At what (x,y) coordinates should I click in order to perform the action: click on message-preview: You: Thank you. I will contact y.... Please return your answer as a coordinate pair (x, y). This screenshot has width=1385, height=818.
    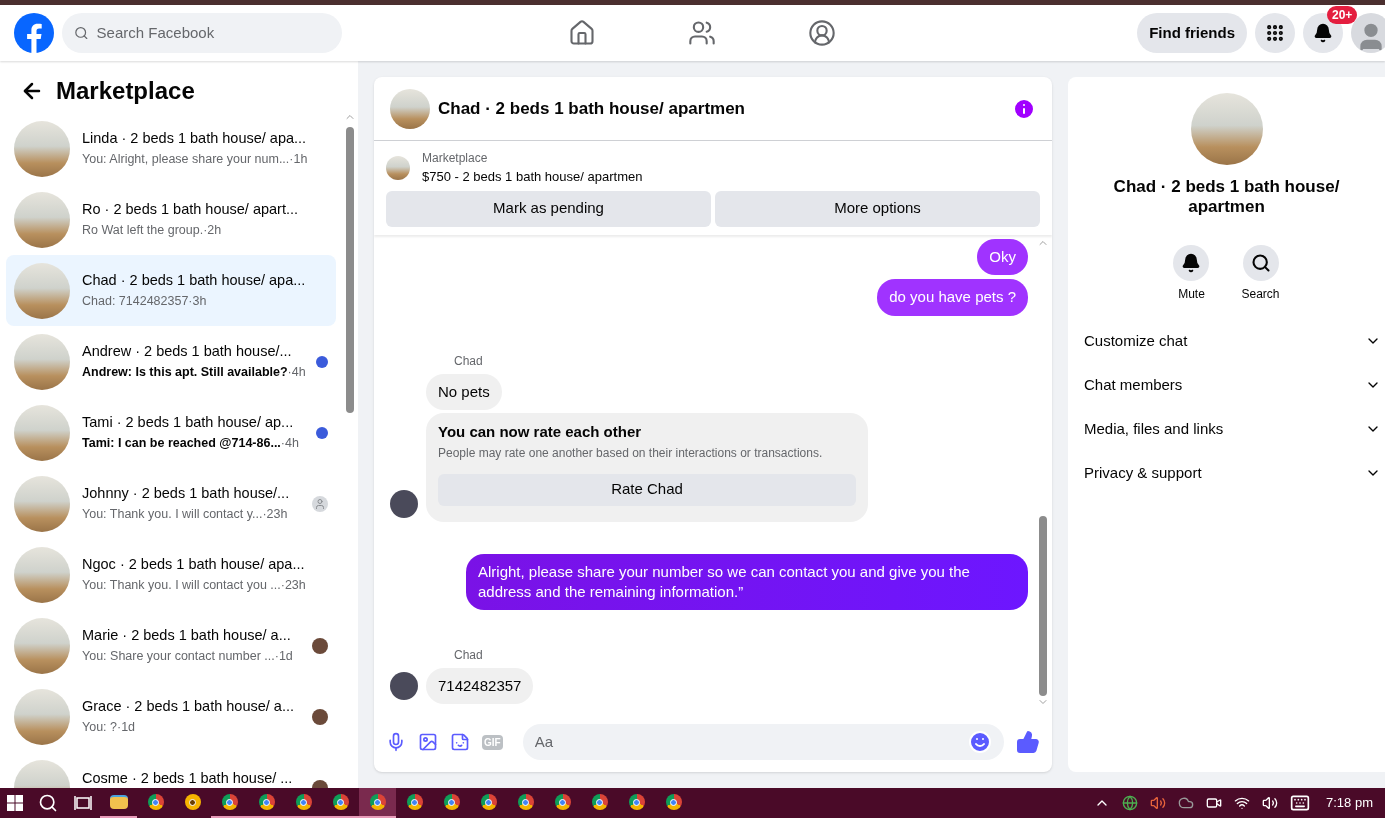
    Looking at the image, I should click on (172, 514).